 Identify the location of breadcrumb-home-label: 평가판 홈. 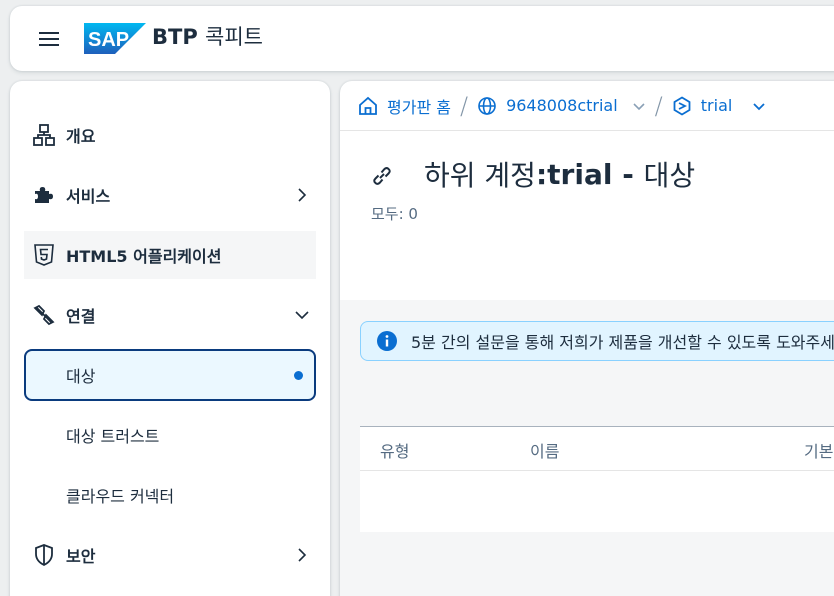
(419, 107).